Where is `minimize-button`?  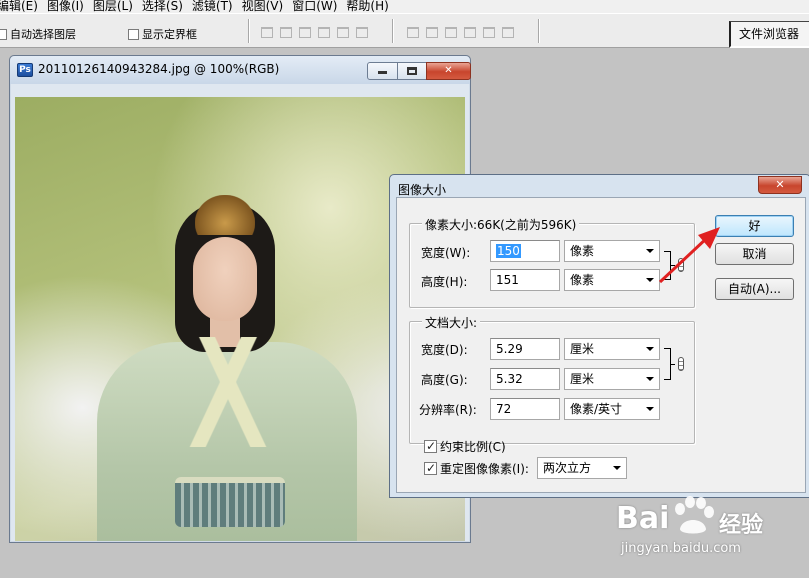 minimize-button is located at coordinates (382, 71).